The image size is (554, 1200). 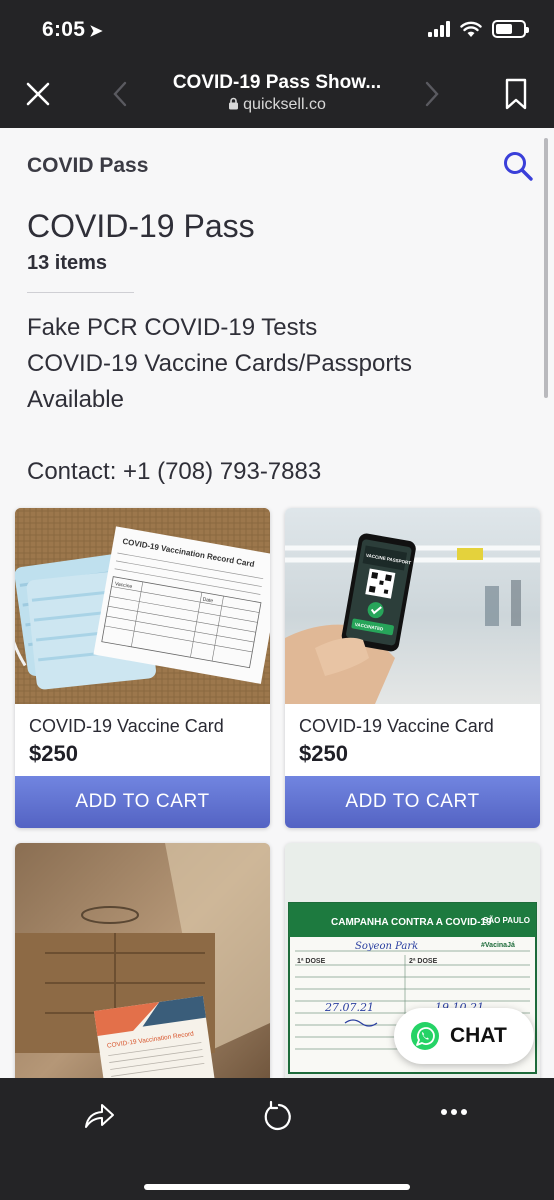 What do you see at coordinates (411, 922) in the screenshot?
I see `campaign-header: CAMPANHA CONTRA A COVID-19` at bounding box center [411, 922].